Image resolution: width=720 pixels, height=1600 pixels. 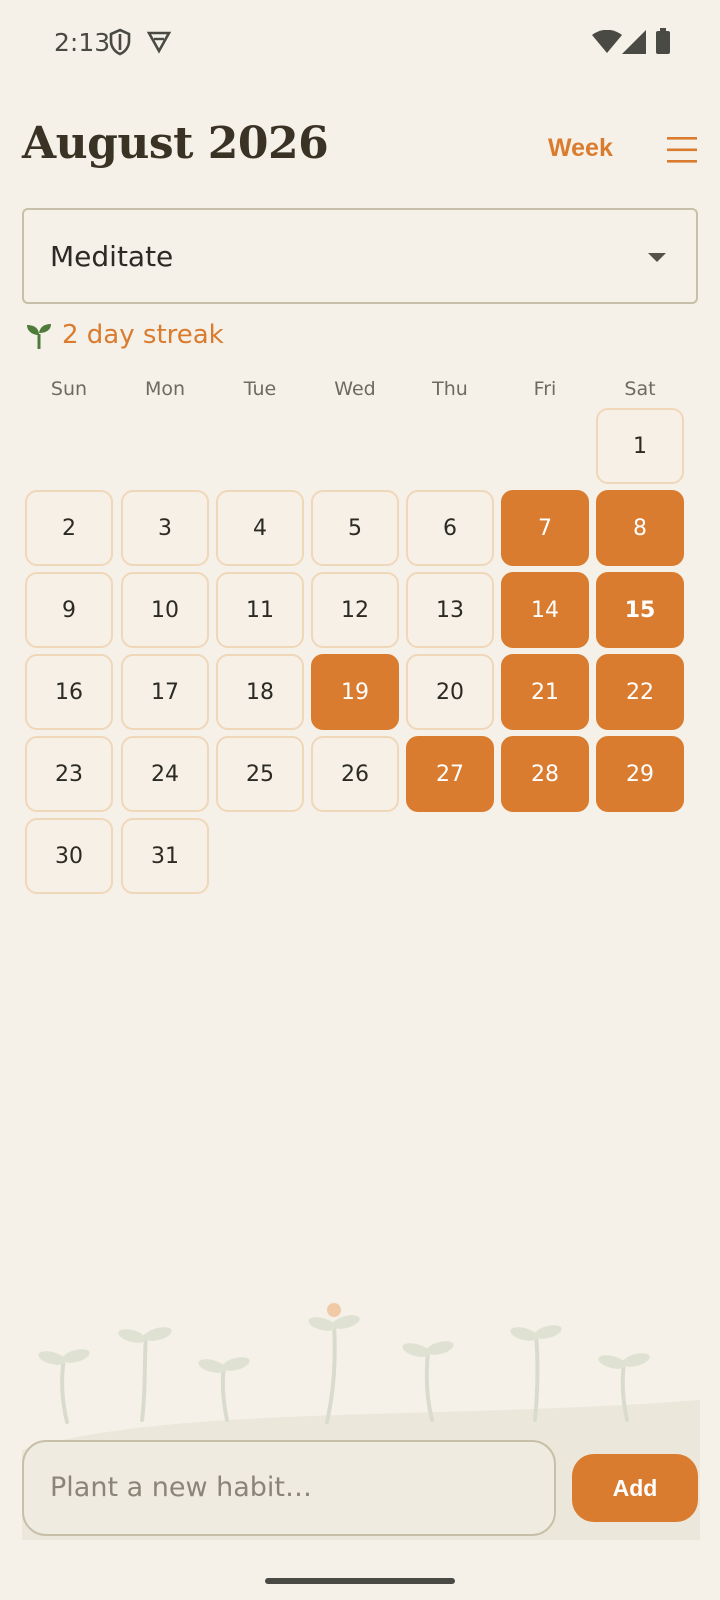 What do you see at coordinates (607, 41) in the screenshot?
I see `wifi-icon` at bounding box center [607, 41].